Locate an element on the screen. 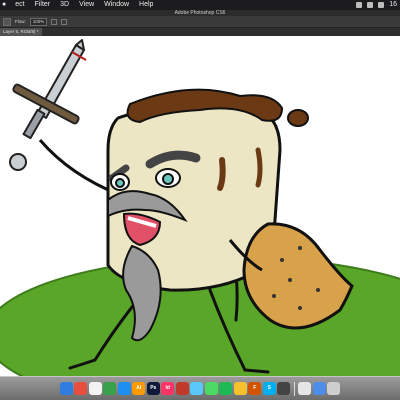 This screenshot has width=400, height=400. airbrush-icon is located at coordinates (54, 21).